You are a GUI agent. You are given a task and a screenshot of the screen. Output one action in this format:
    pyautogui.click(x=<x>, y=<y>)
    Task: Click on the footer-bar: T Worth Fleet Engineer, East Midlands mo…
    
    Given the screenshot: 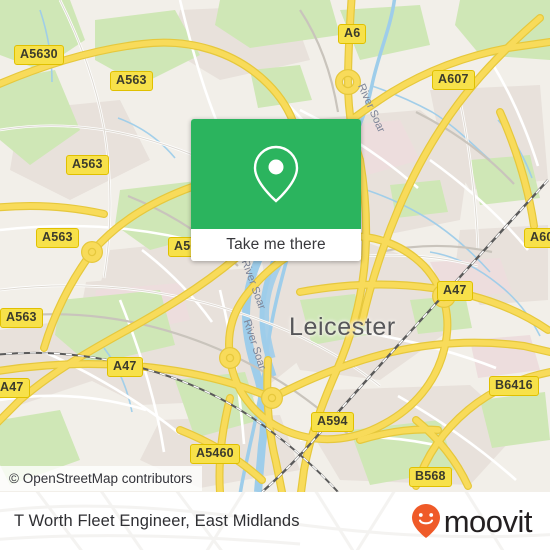 What is the action you would take?
    pyautogui.click(x=275, y=521)
    